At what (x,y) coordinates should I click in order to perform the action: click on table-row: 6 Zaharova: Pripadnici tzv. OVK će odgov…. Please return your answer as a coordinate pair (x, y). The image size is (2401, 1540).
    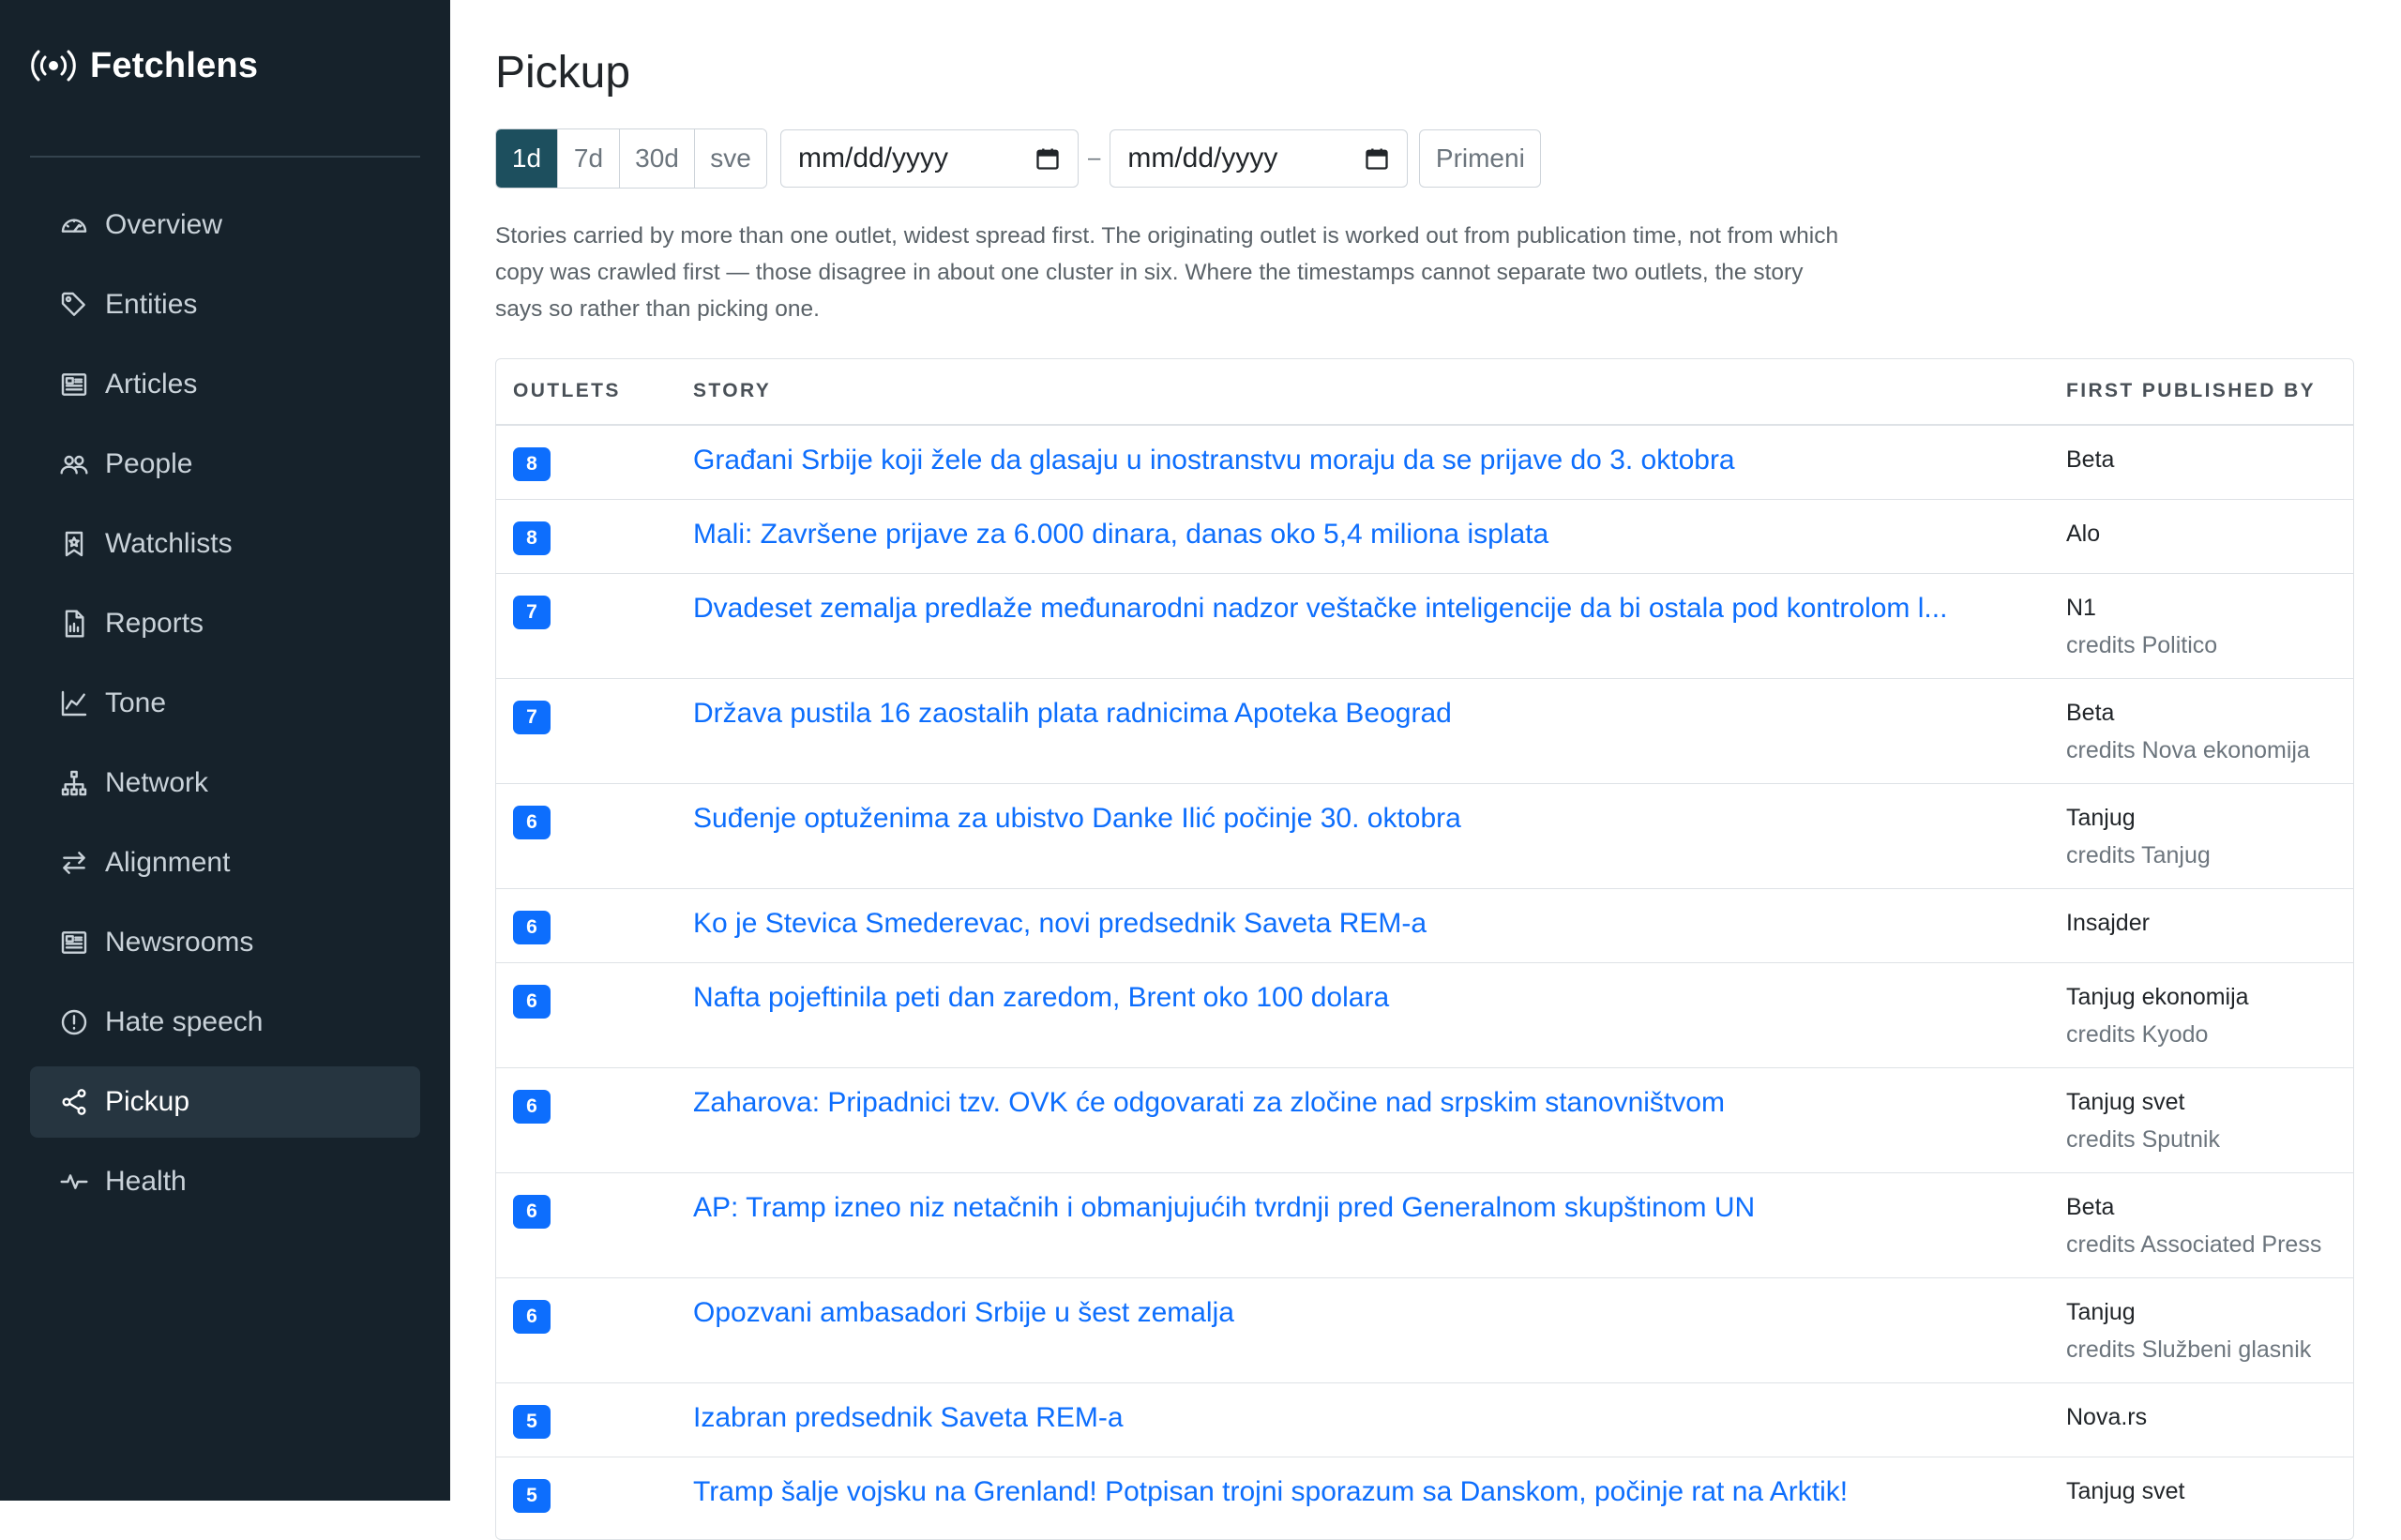
    Looking at the image, I should click on (1424, 1120).